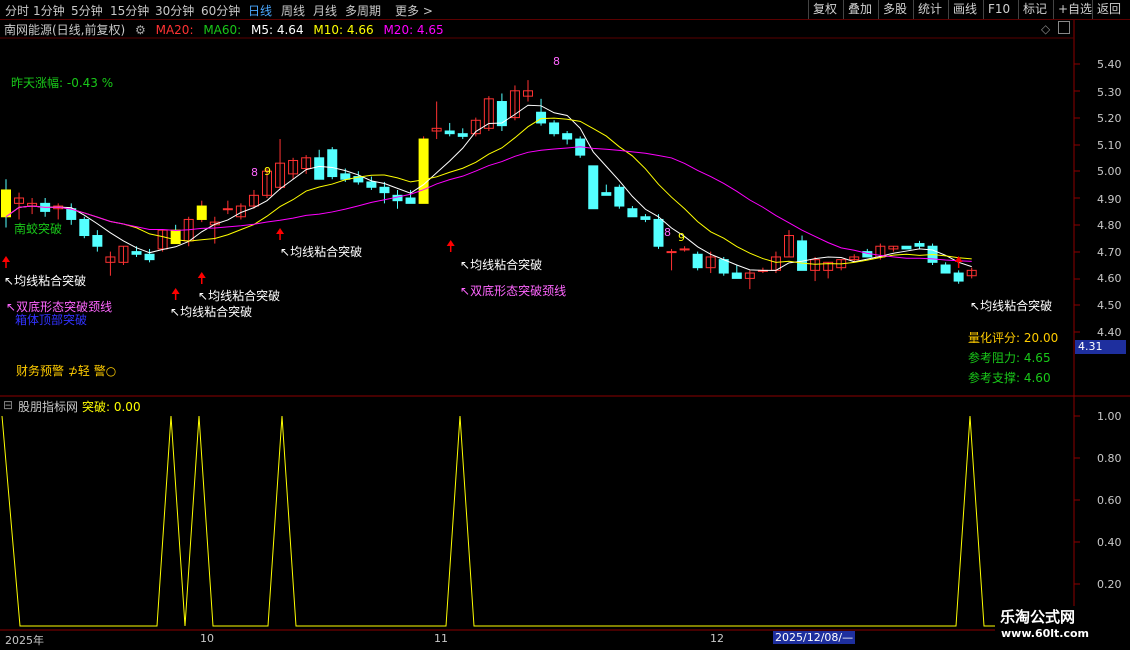  I want to click on indicator-title: 股朋指标网, so click(48, 407).